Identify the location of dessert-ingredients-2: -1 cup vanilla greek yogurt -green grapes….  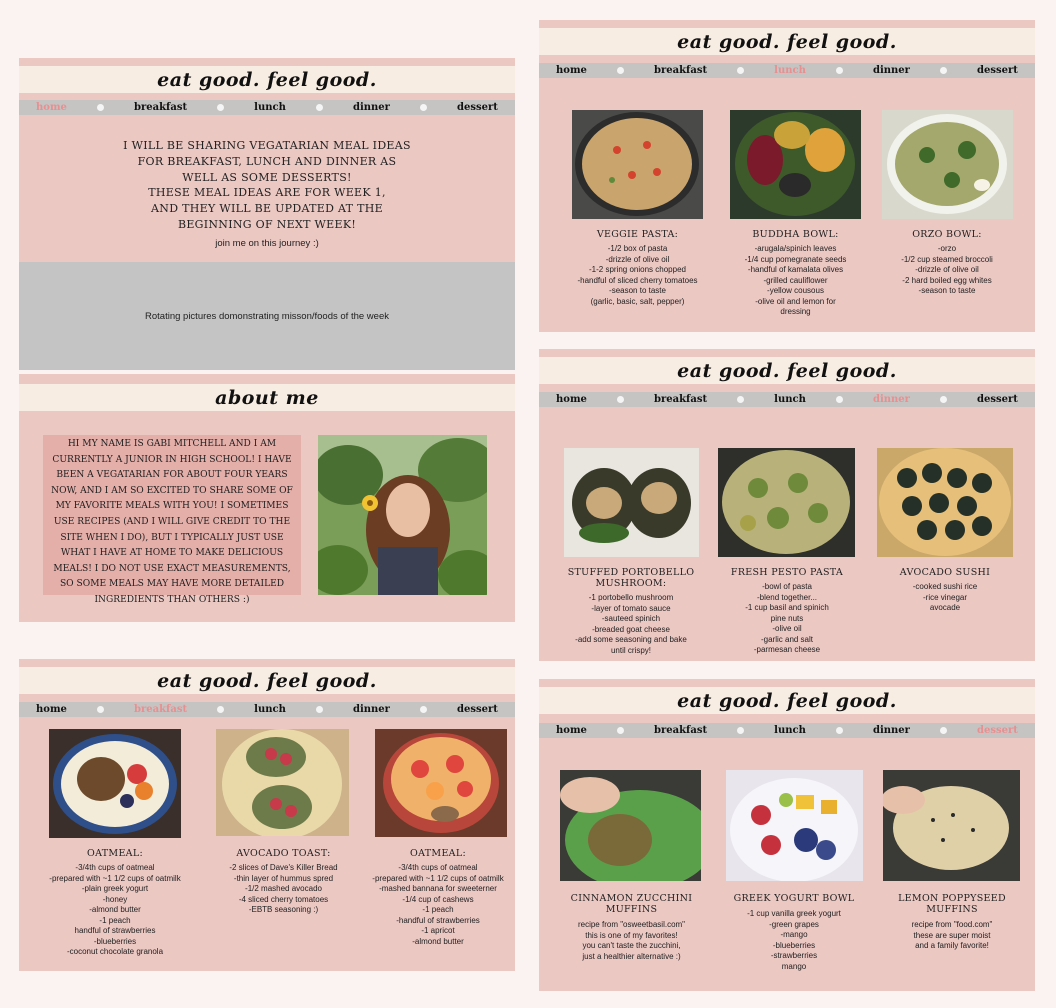
(794, 940).